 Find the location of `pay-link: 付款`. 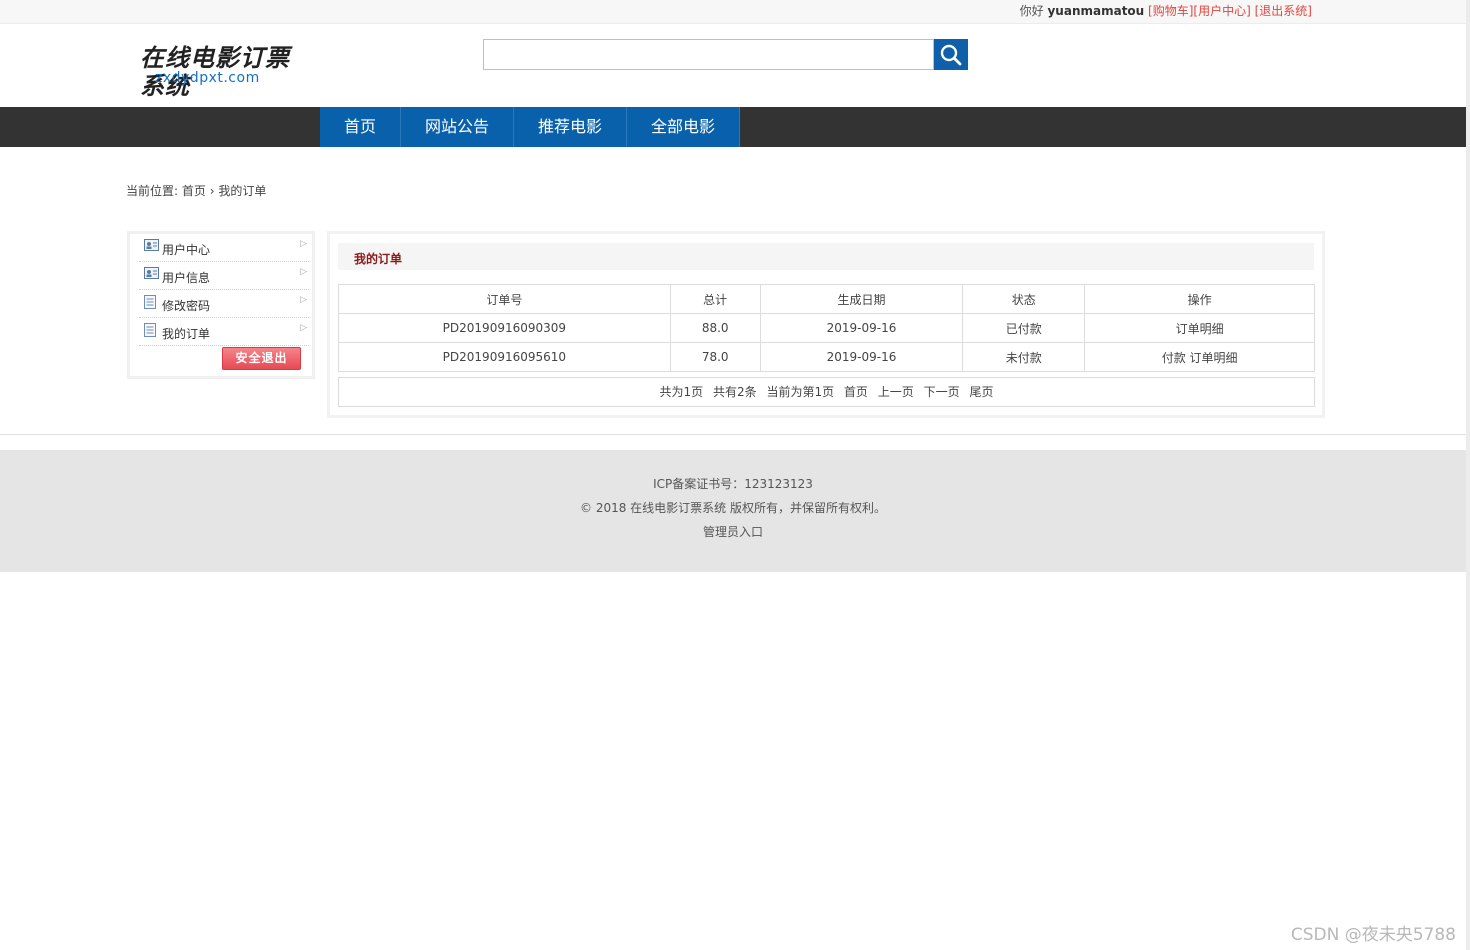

pay-link: 付款 is located at coordinates (1174, 358).